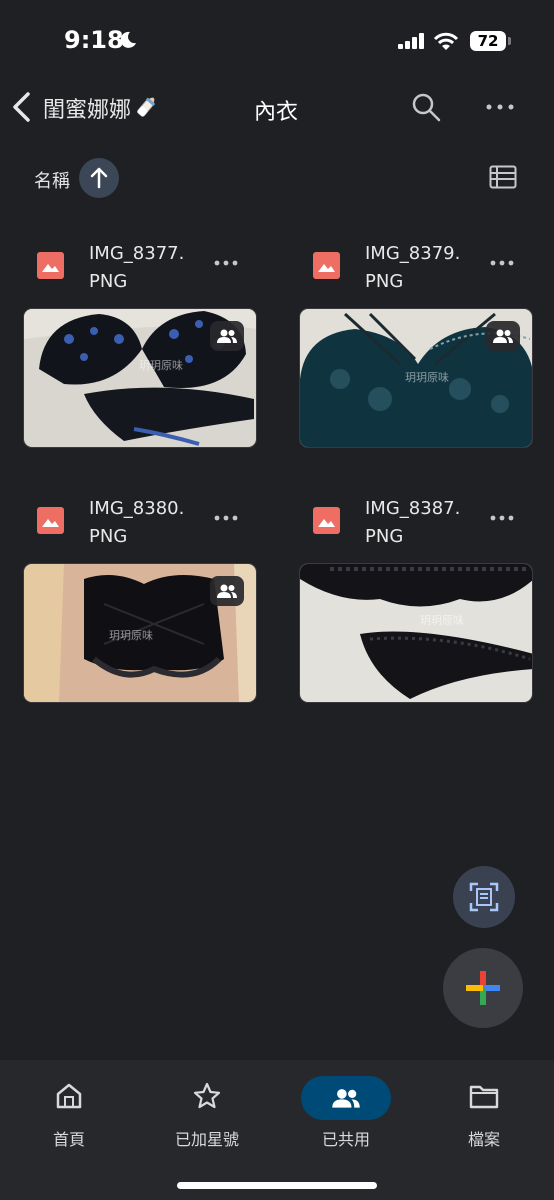 The image size is (554, 1200). What do you see at coordinates (484, 1097) in the screenshot?
I see `folder-icon` at bounding box center [484, 1097].